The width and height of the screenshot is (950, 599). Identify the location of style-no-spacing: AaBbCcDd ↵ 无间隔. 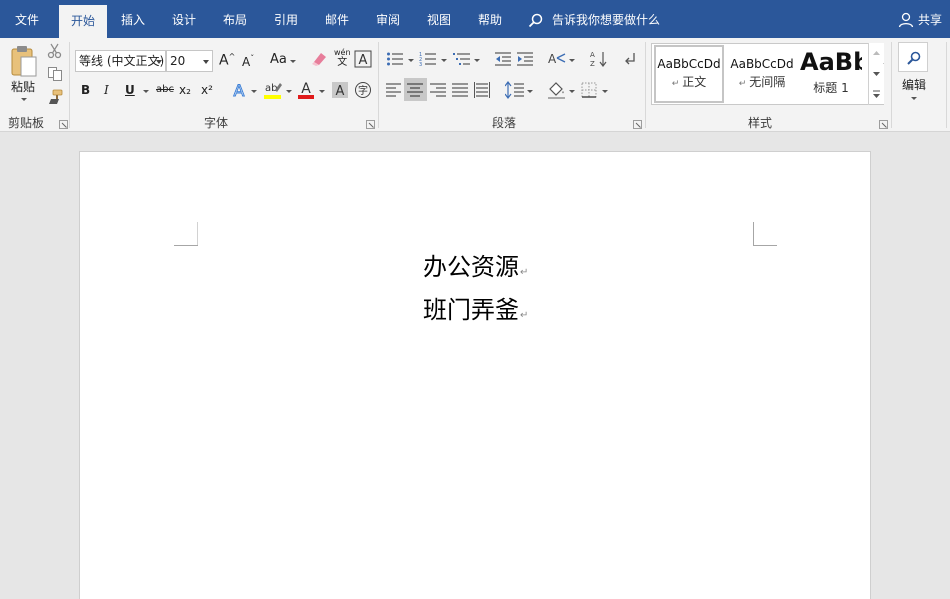
(762, 74).